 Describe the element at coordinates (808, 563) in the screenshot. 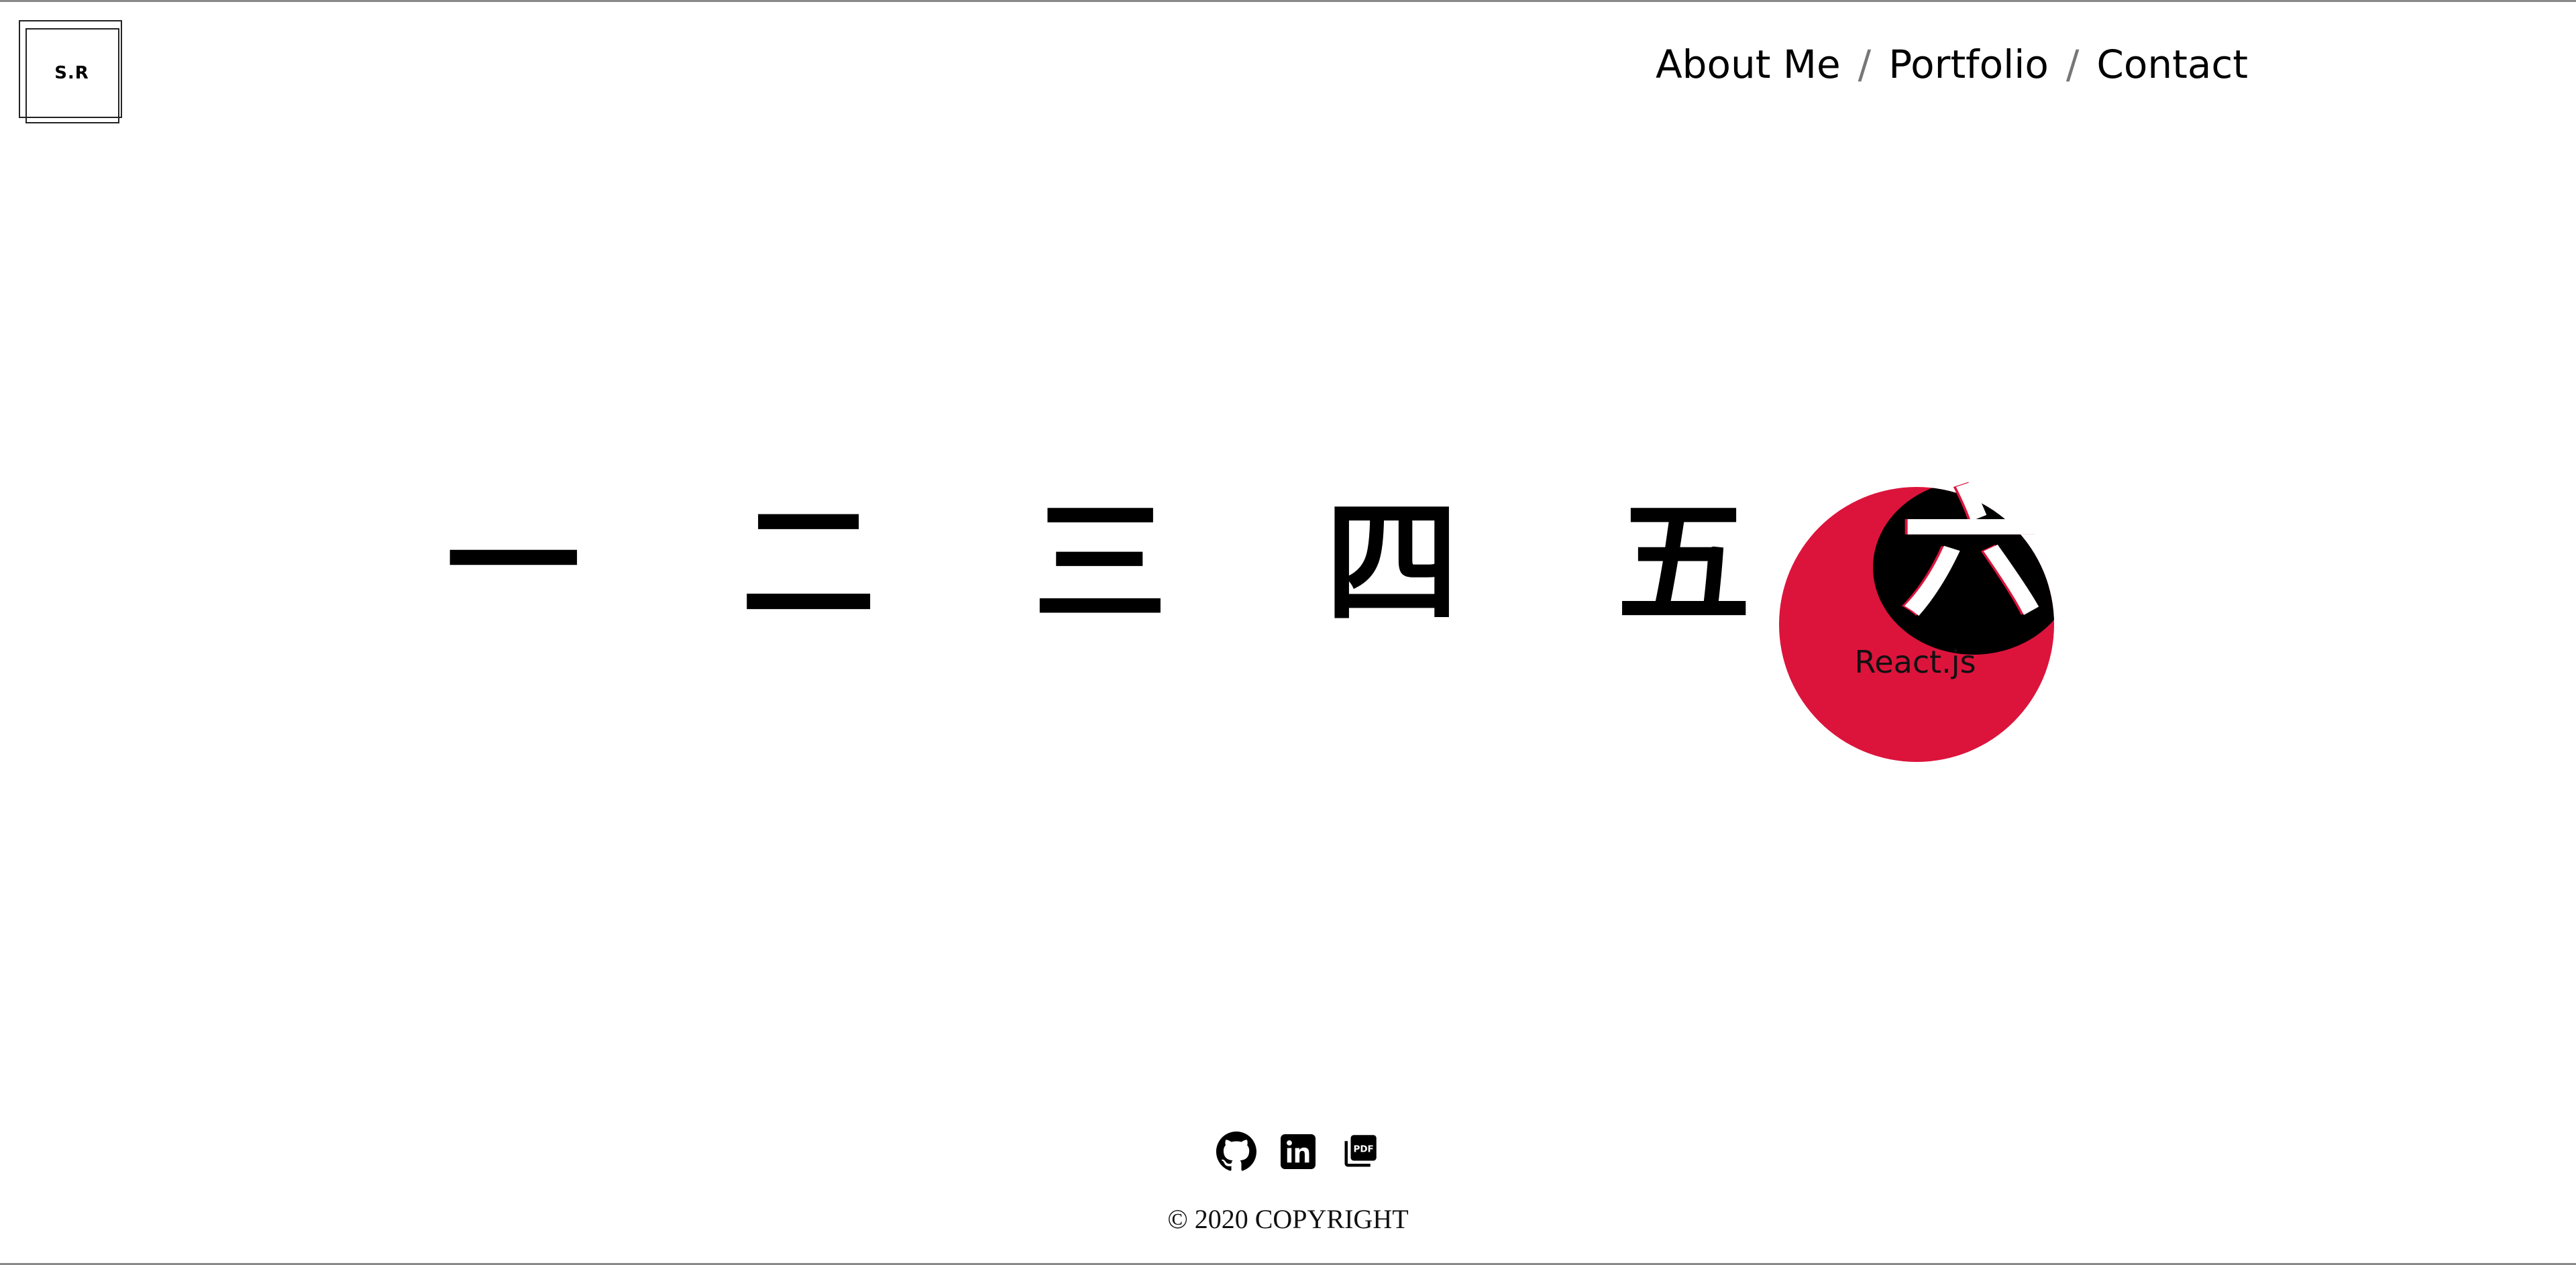

I see `kanji-two: 二` at that location.